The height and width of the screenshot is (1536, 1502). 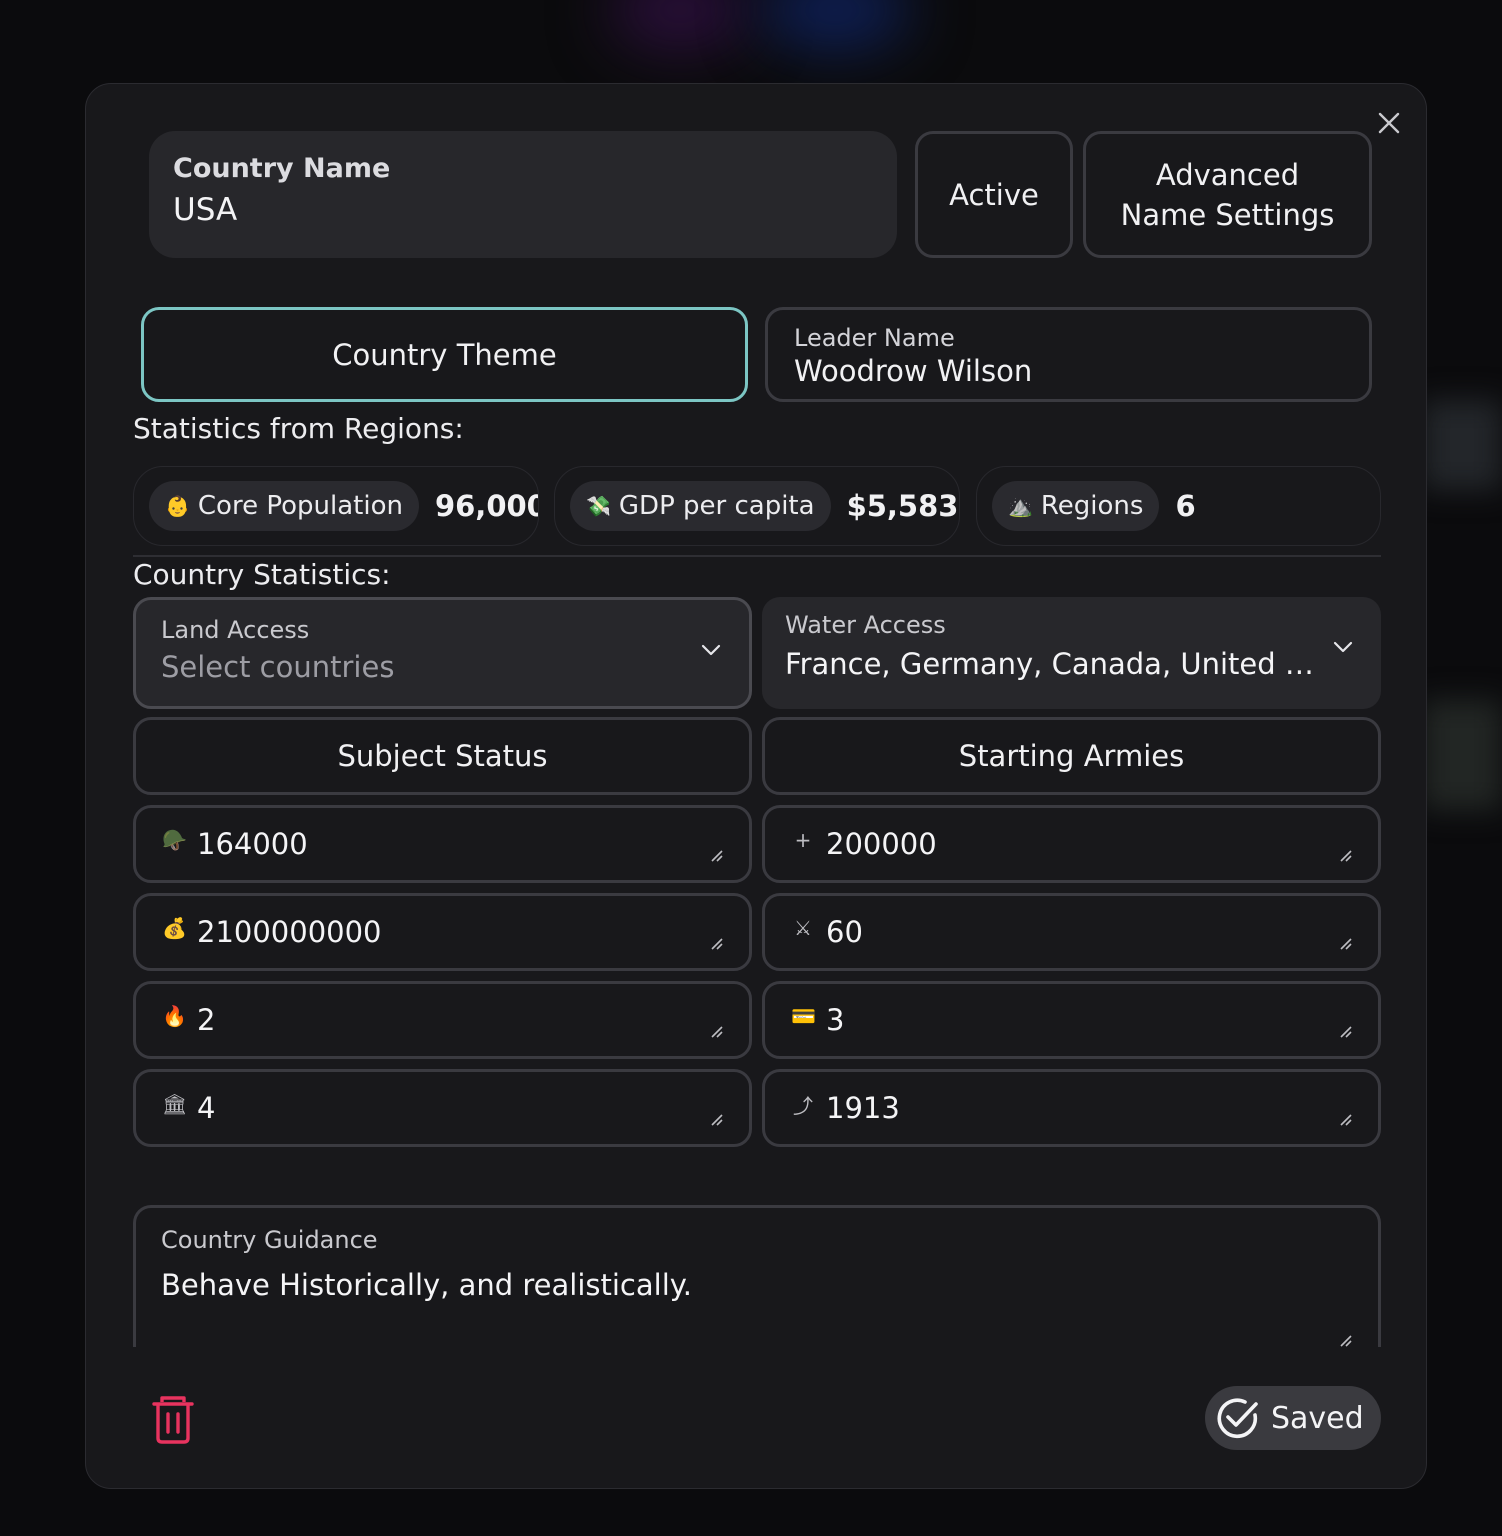 What do you see at coordinates (282, 168) in the screenshot?
I see `country-name-label: Country Name` at bounding box center [282, 168].